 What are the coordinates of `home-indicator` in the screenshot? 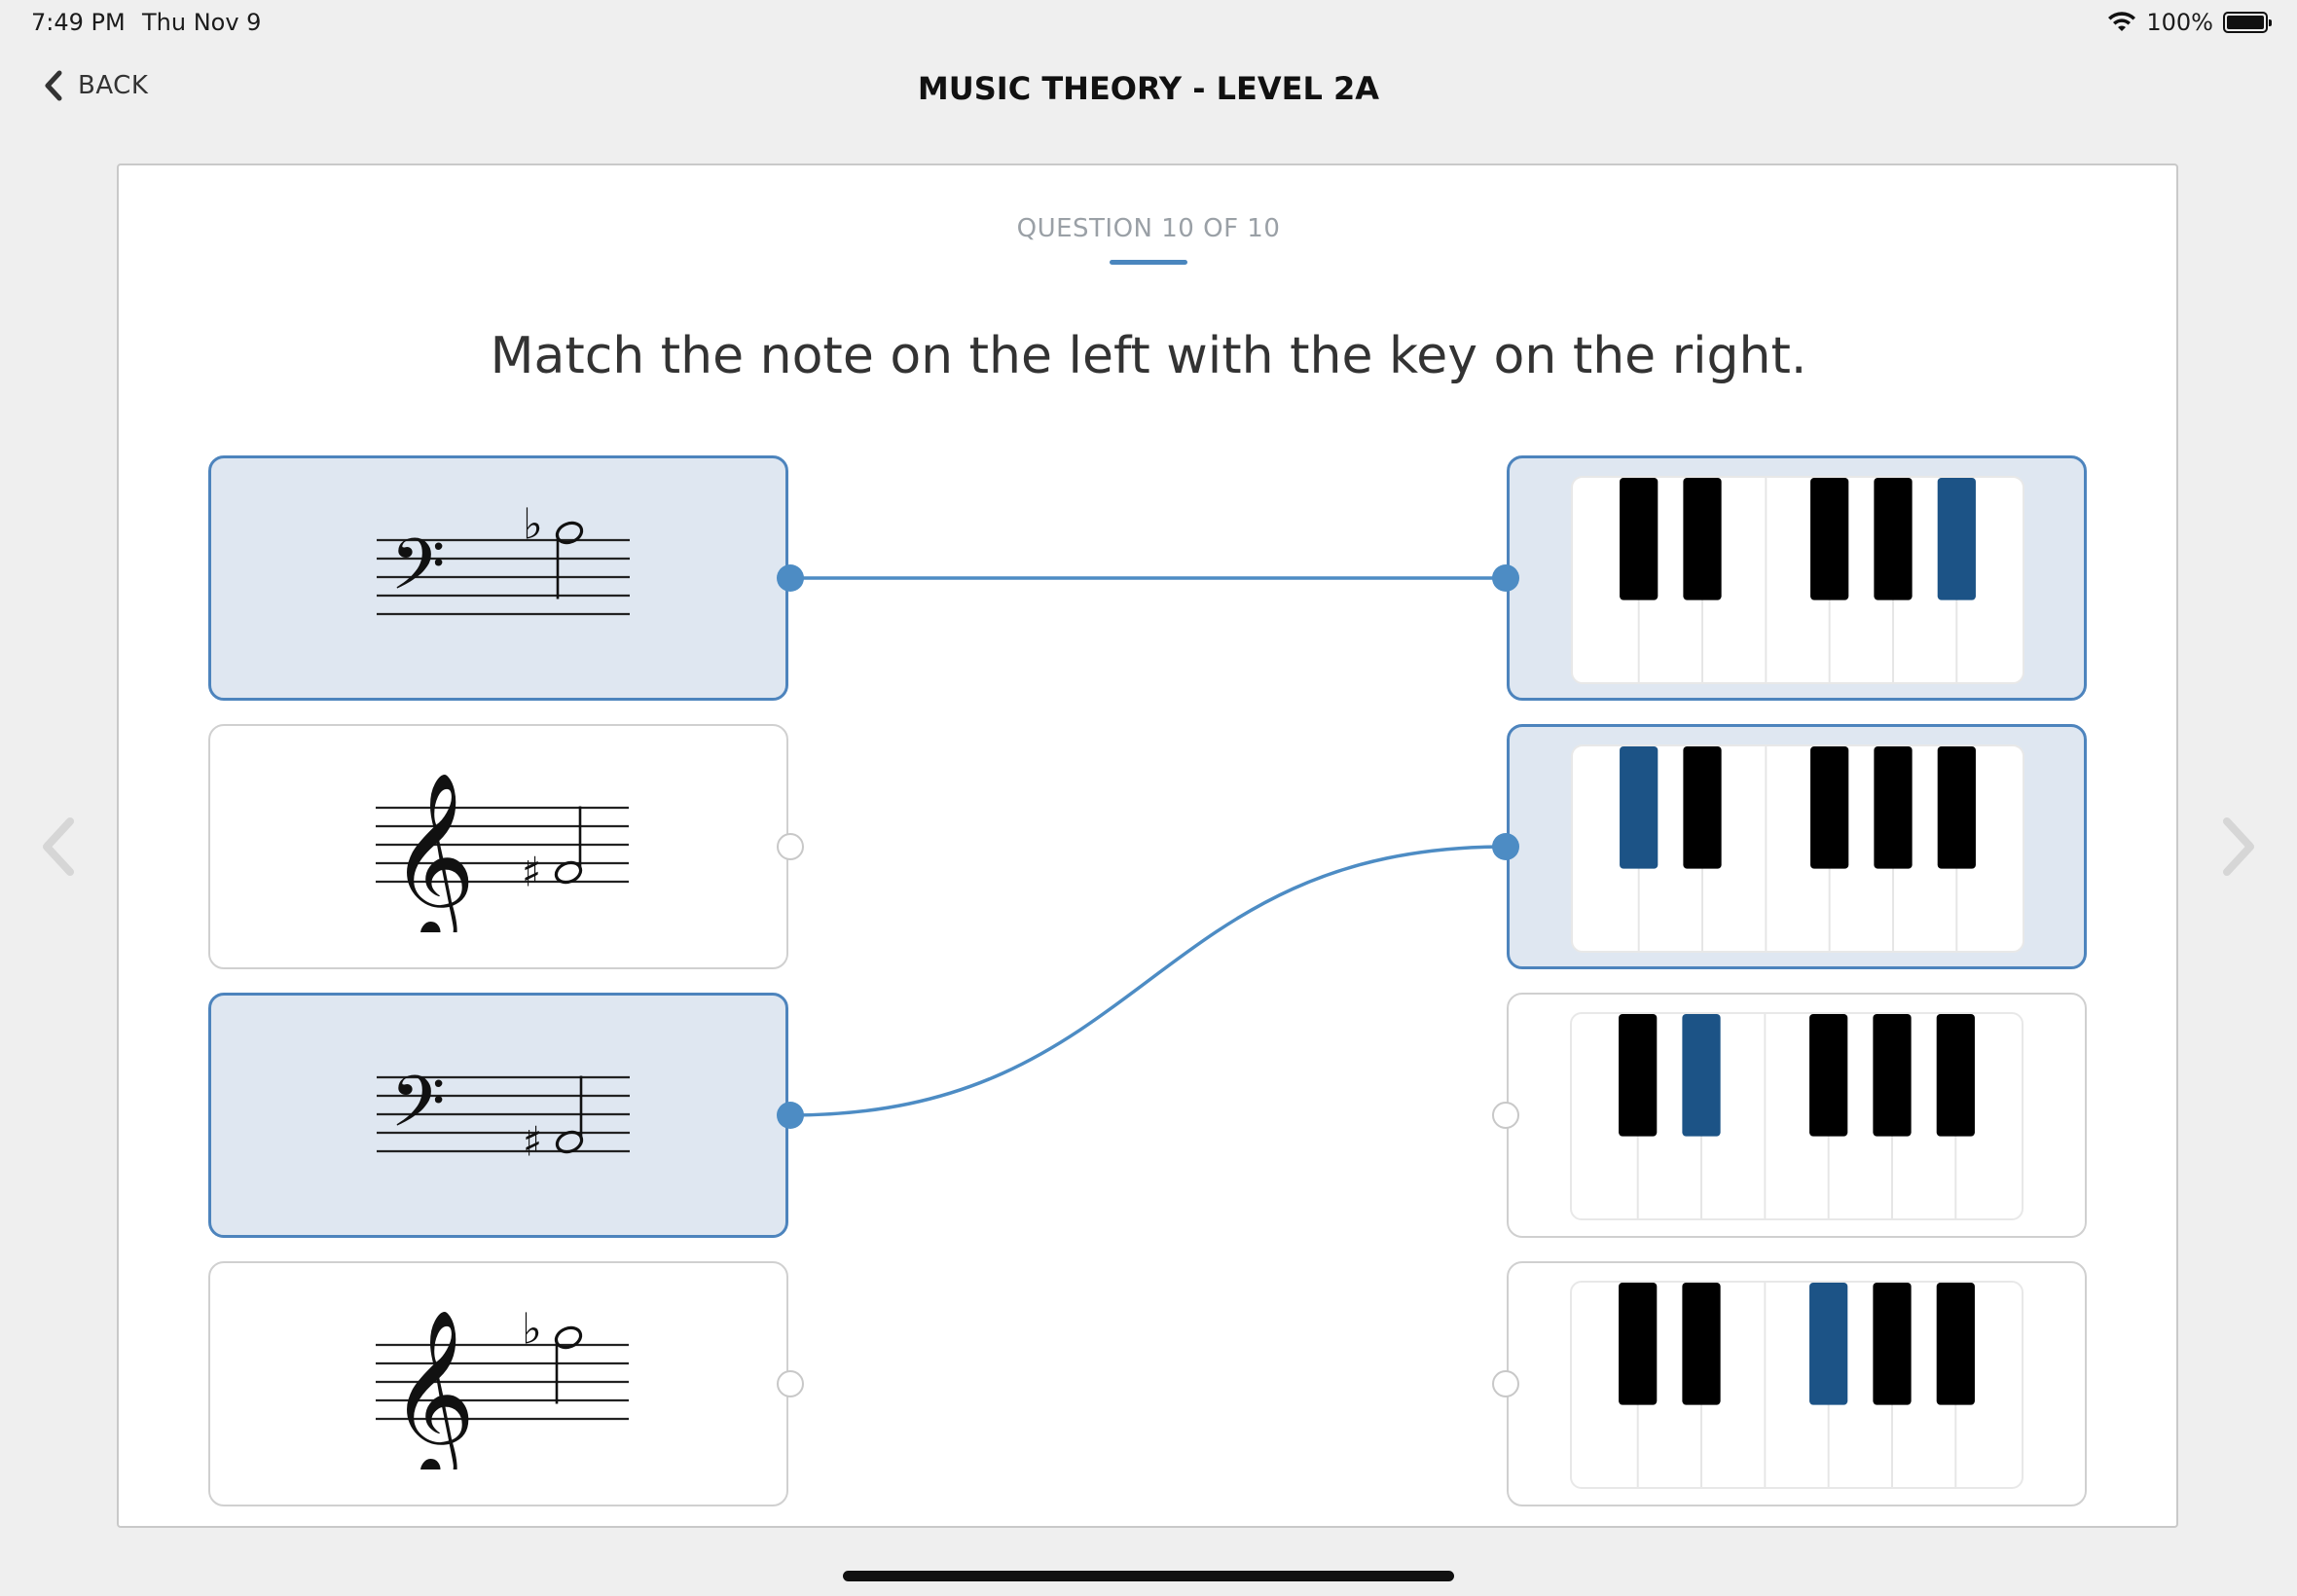 It's located at (1148, 1576).